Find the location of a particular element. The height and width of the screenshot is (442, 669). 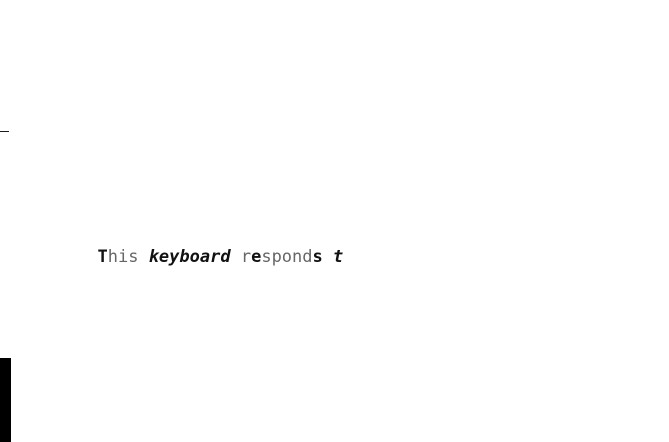

typed-text: spond is located at coordinates (287, 257).